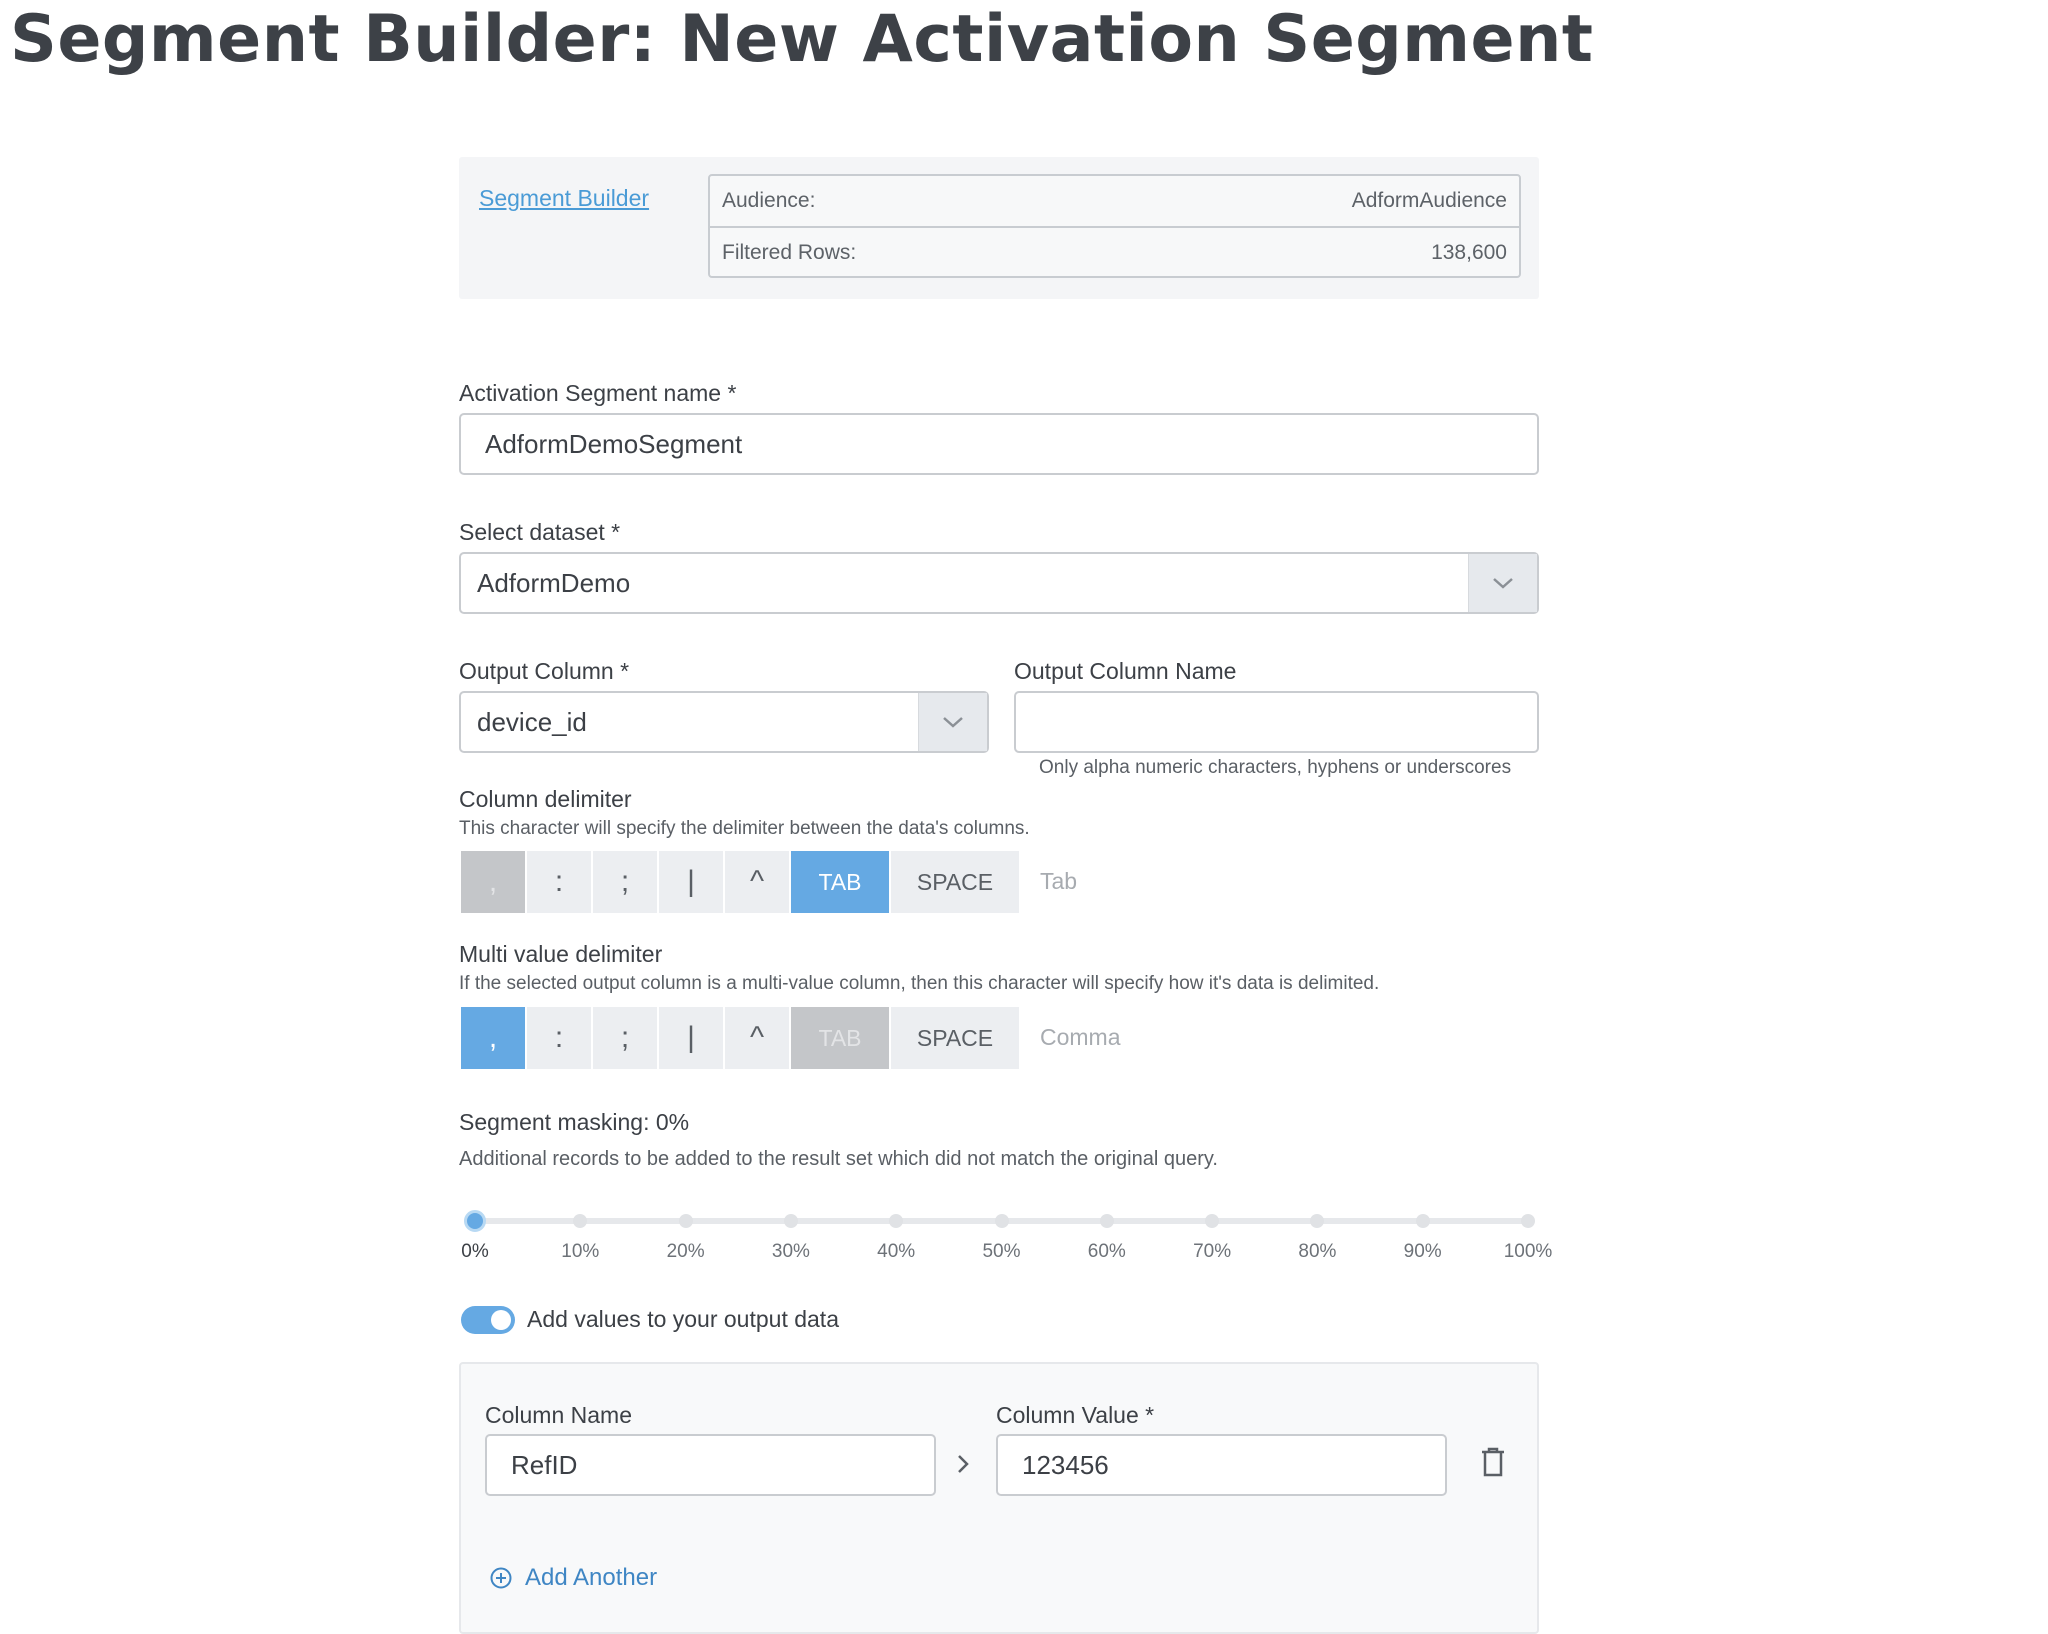 The image size is (2048, 1634). Describe the element at coordinates (501, 1320) in the screenshot. I see `toggle-knob` at that location.